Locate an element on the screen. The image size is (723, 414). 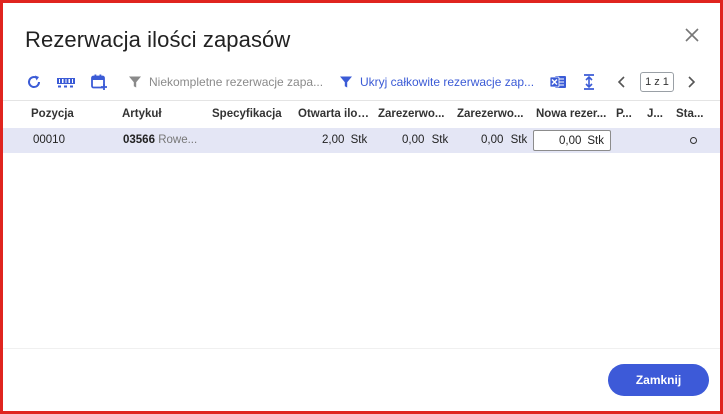
status-circle-icon is located at coordinates (693, 140).